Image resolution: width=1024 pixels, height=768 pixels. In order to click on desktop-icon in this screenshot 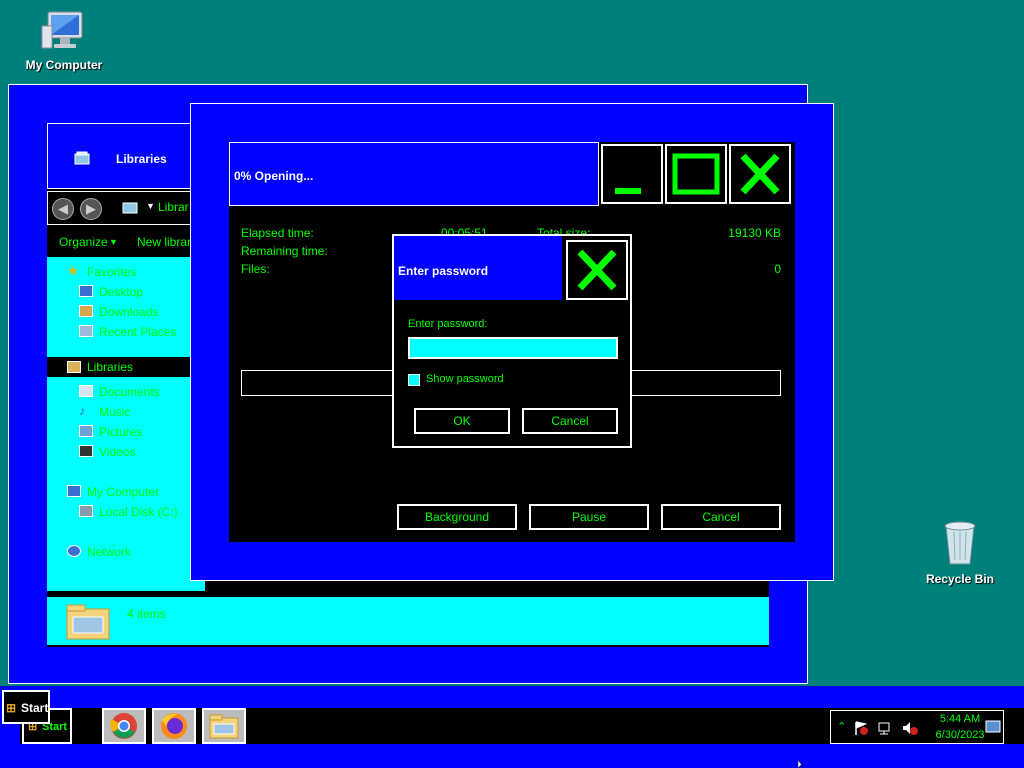, I will do `click(86, 291)`.